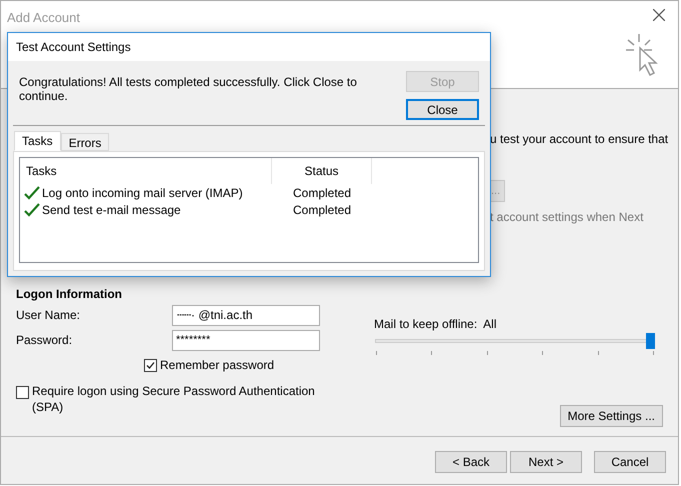  I want to click on field-label: User Name:, so click(49, 315).